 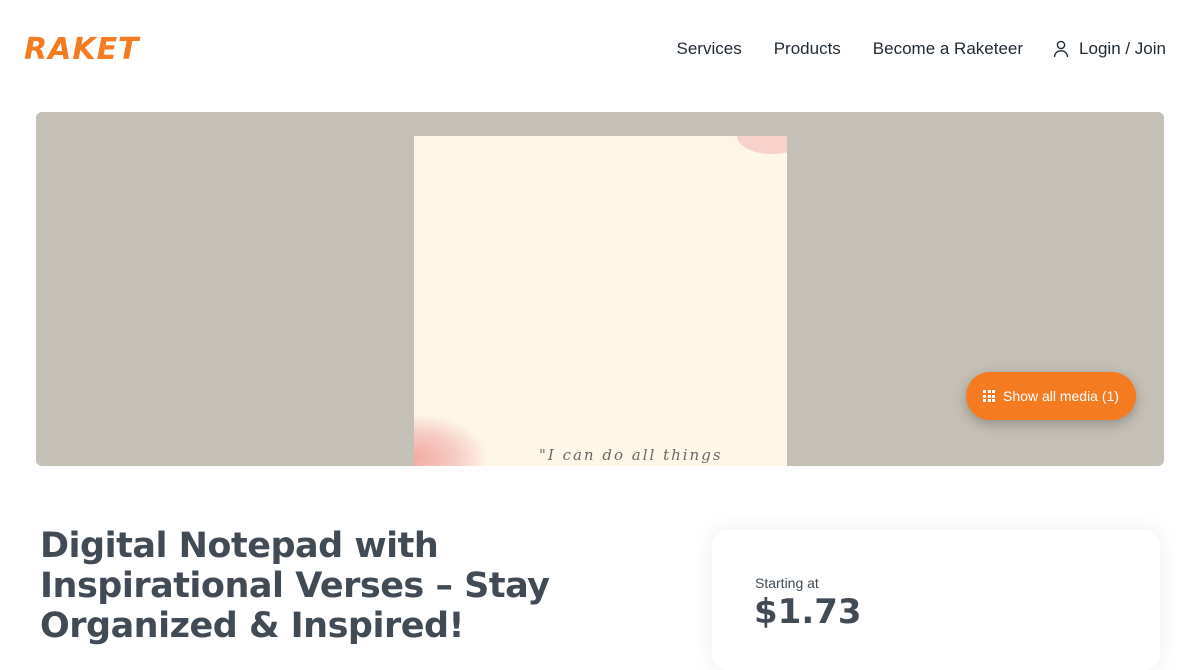 I want to click on price-value: $1.73, so click(x=808, y=612).